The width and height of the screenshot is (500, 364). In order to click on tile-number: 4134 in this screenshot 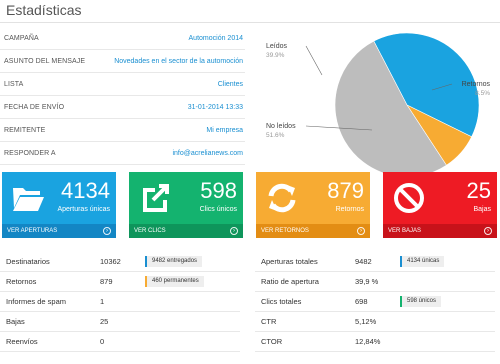, I will do `click(85, 190)`.